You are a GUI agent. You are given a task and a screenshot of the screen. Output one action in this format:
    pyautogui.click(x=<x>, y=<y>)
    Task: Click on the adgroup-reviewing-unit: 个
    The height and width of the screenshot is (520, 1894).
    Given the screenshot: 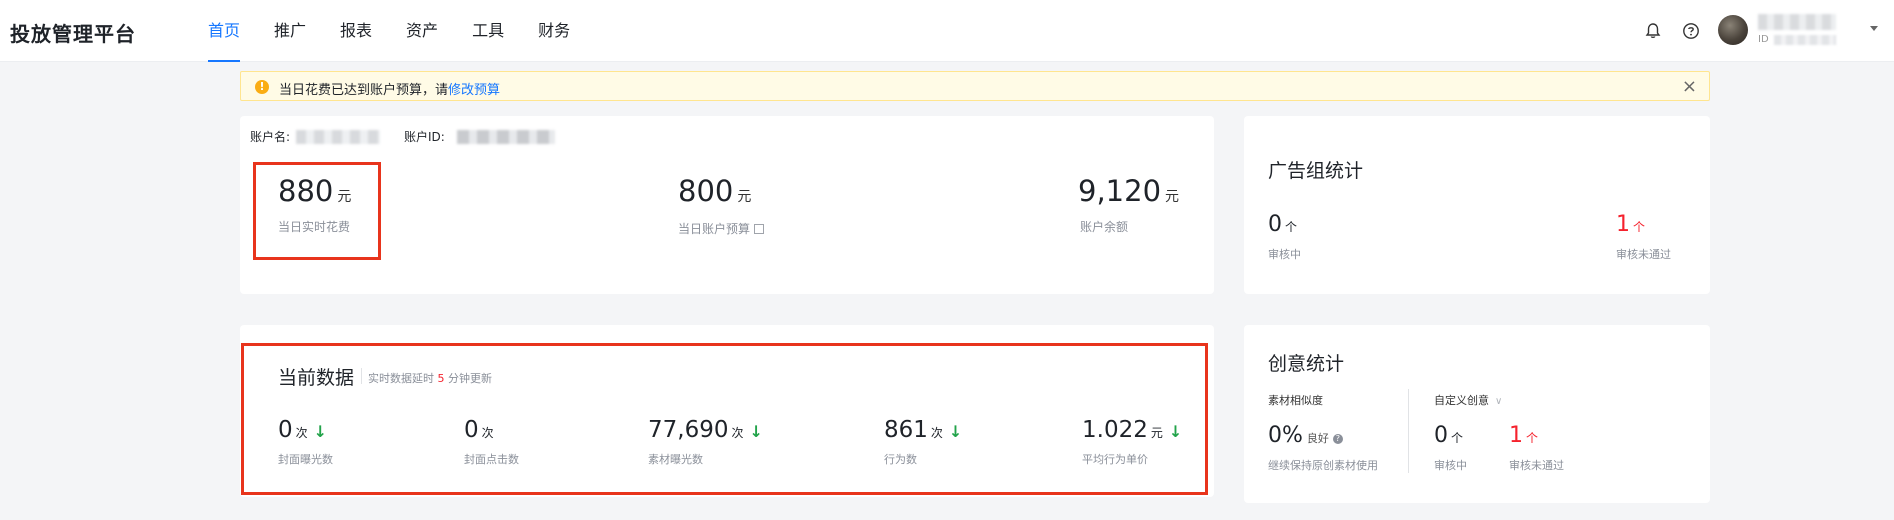 What is the action you would take?
    pyautogui.click(x=1291, y=227)
    